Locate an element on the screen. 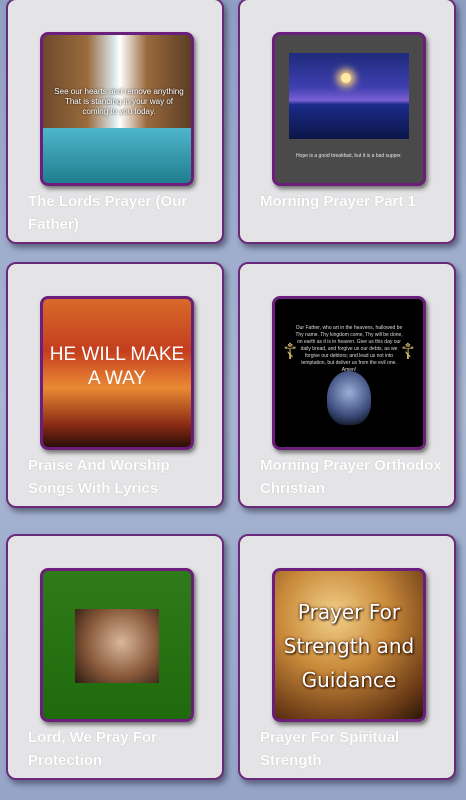 The height and width of the screenshot is (800, 466). card-title: Prayer For Spiritual Strength is located at coordinates (330, 749).